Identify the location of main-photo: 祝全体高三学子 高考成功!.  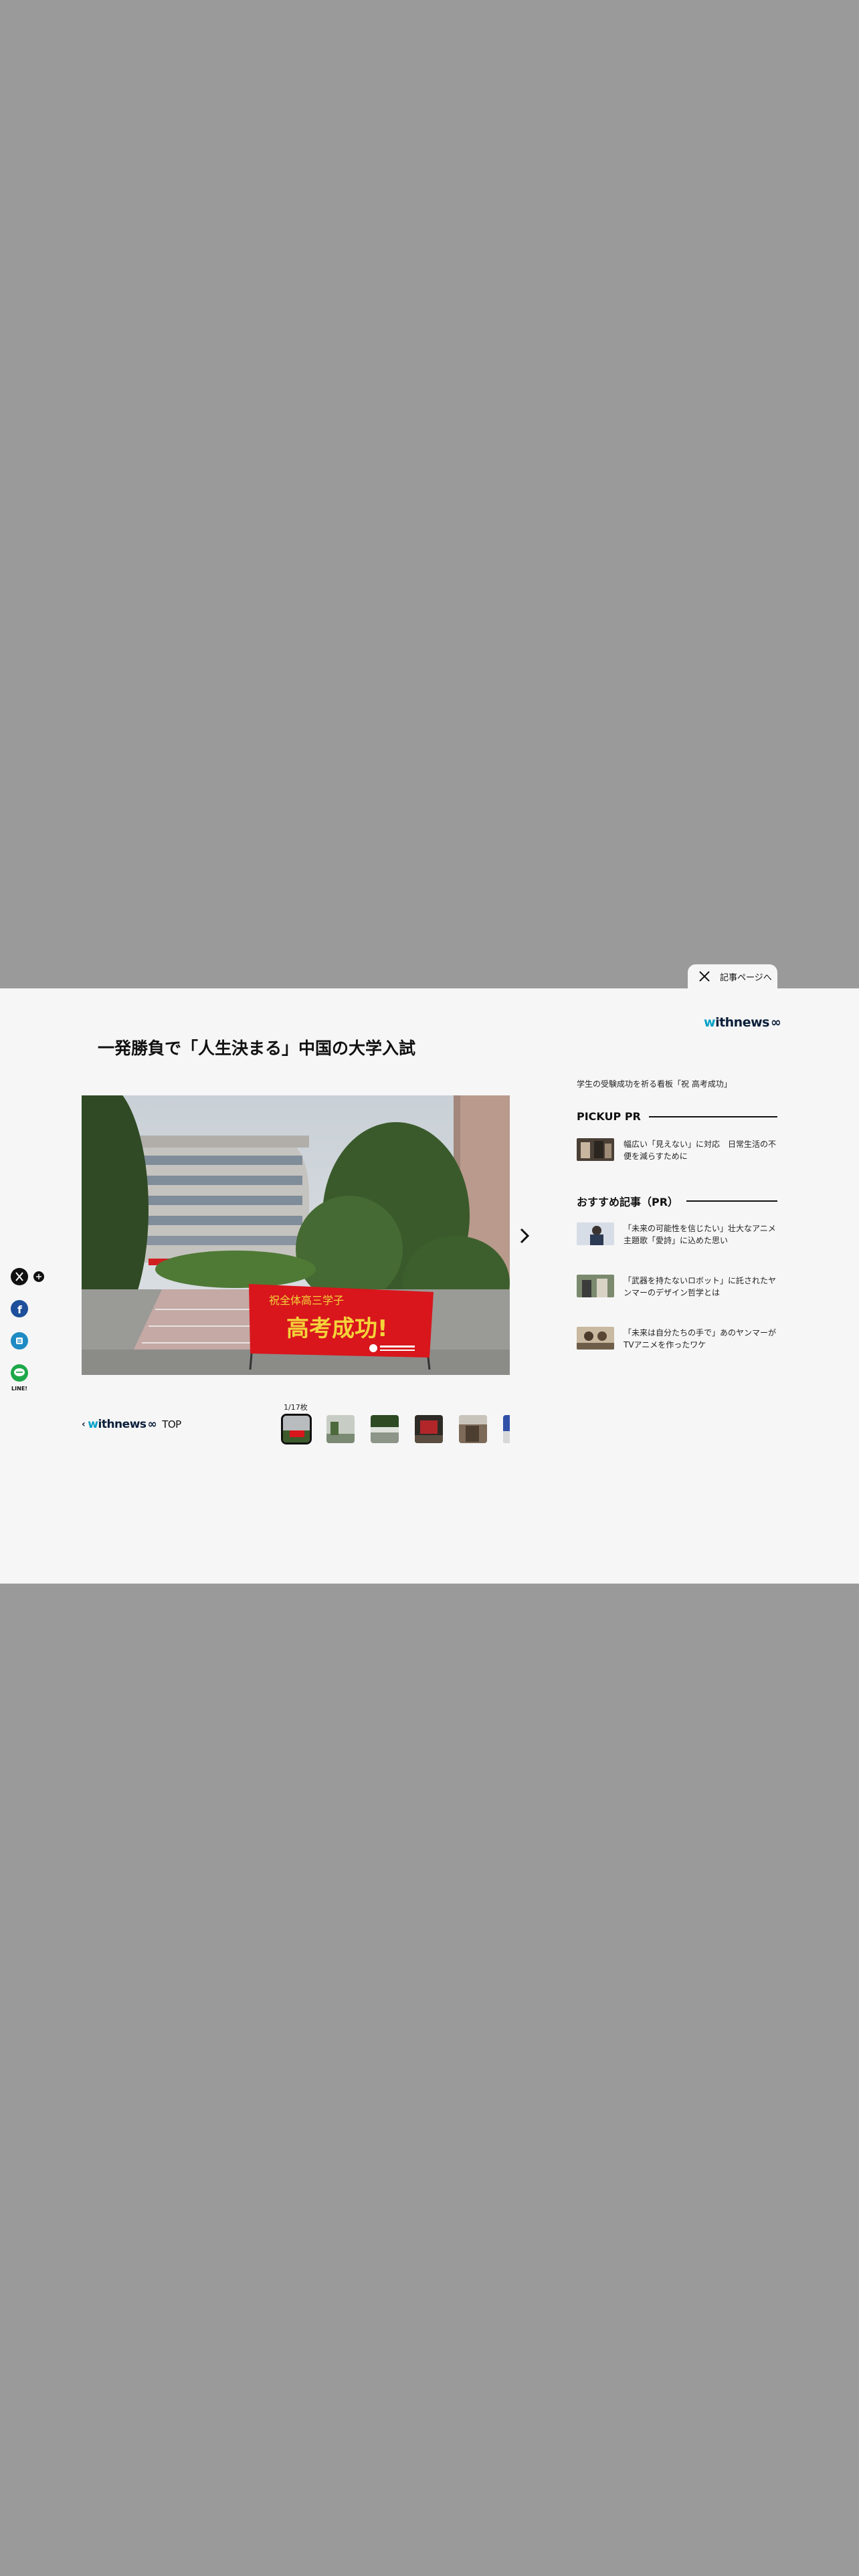
(296, 1235).